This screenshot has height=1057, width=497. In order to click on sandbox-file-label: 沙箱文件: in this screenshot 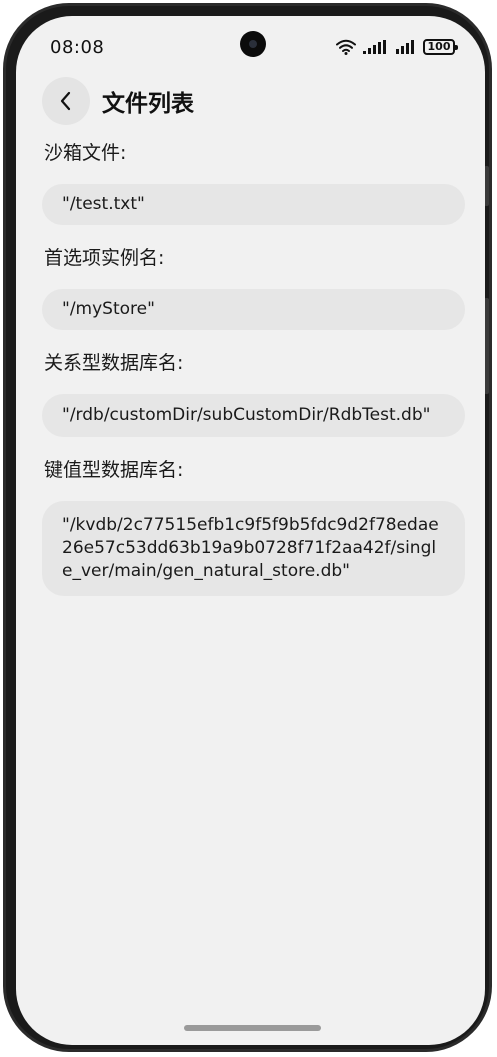, I will do `click(85, 153)`.